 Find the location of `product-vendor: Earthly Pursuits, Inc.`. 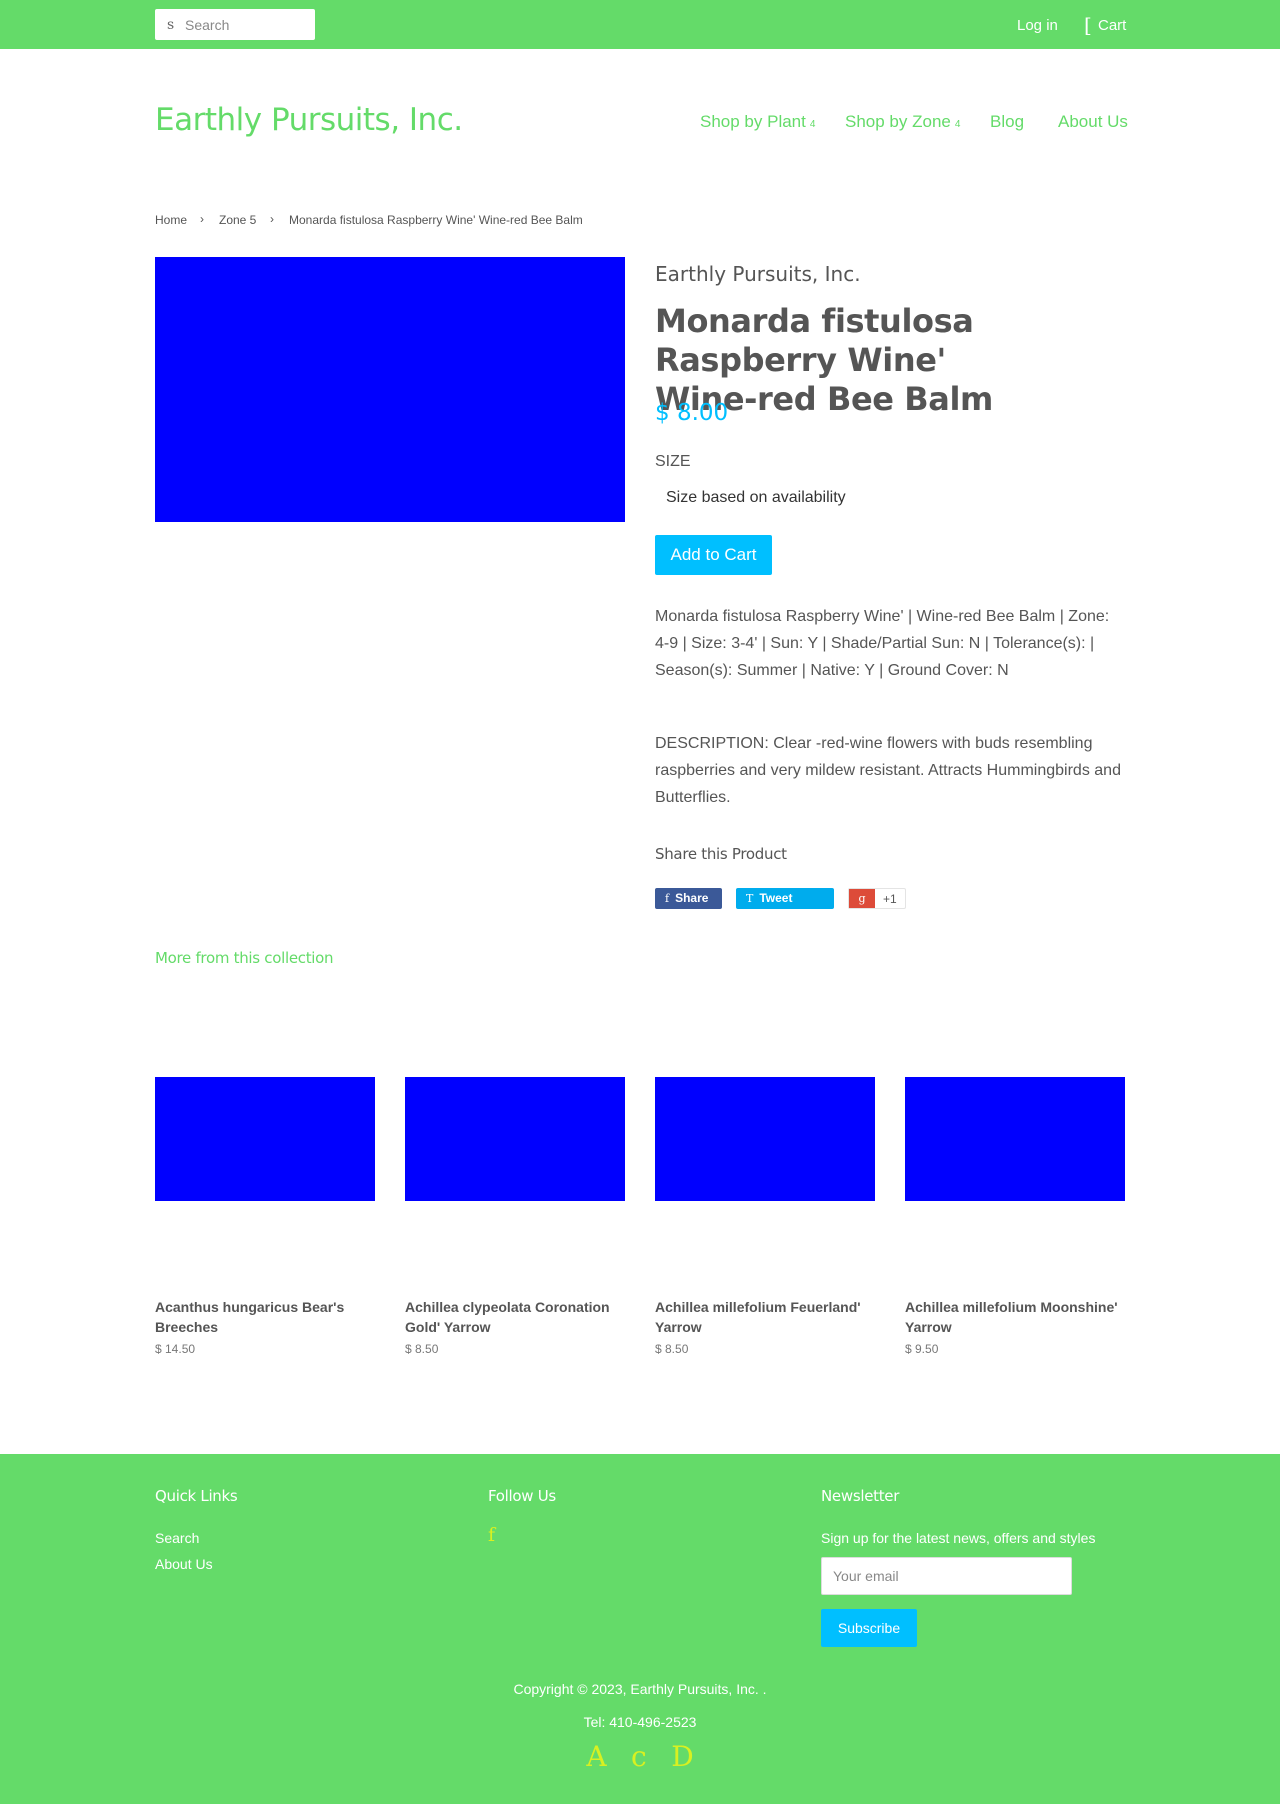

product-vendor: Earthly Pursuits, Inc. is located at coordinates (758, 274).